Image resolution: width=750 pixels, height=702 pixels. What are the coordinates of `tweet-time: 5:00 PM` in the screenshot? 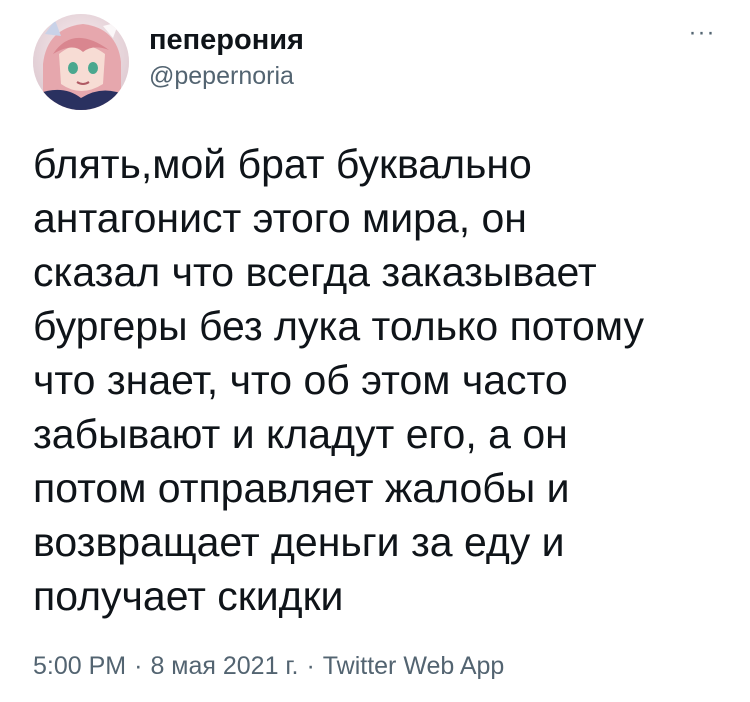 It's located at (79, 666).